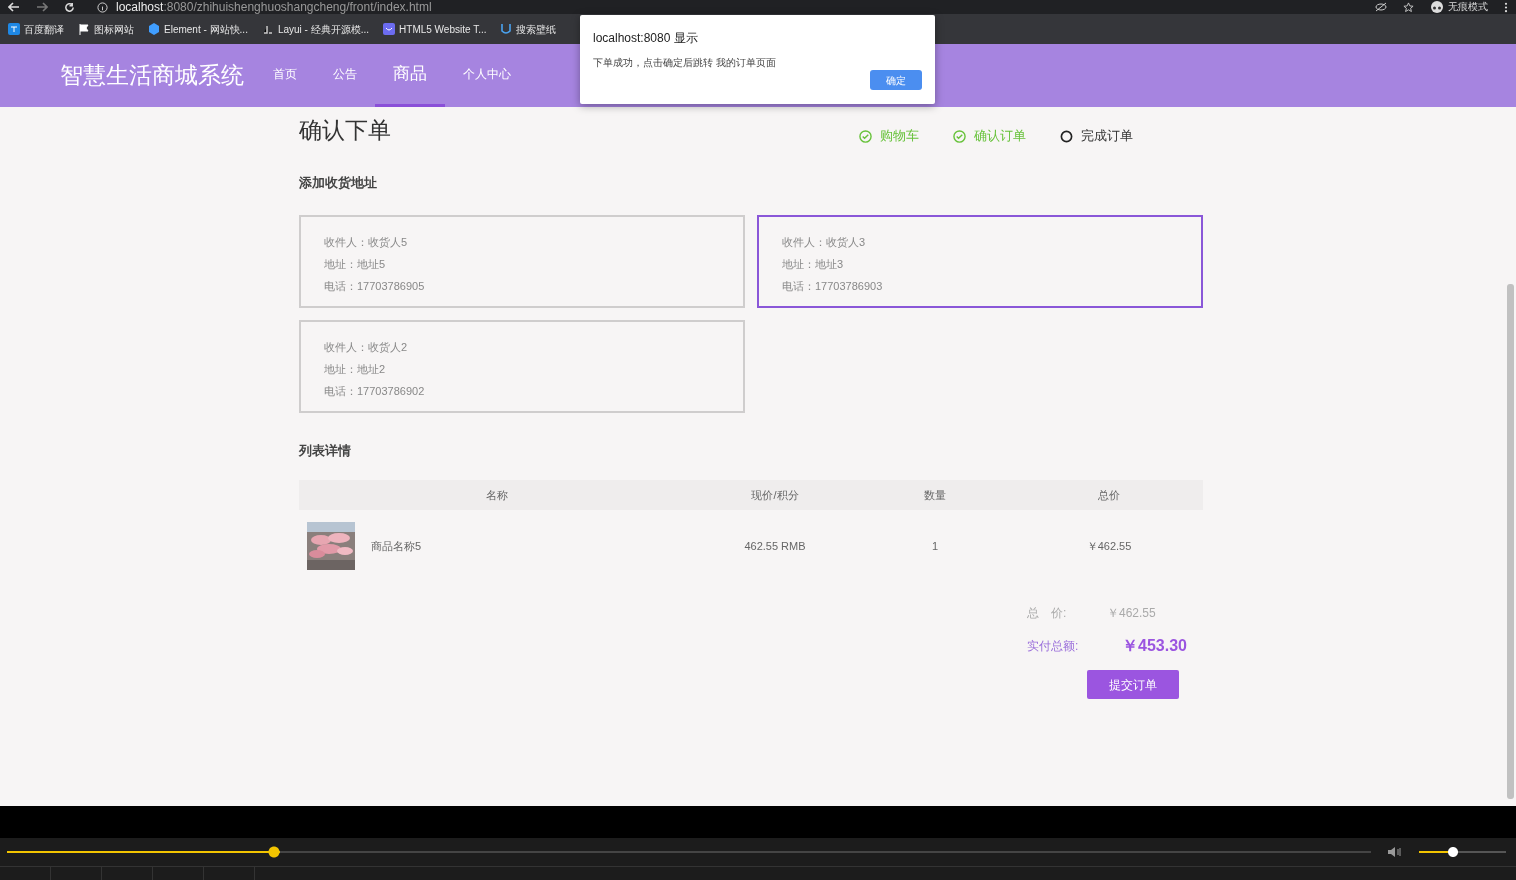 The height and width of the screenshot is (880, 1516). Describe the element at coordinates (396, 546) in the screenshot. I see `product-name: 商品名称5` at that location.